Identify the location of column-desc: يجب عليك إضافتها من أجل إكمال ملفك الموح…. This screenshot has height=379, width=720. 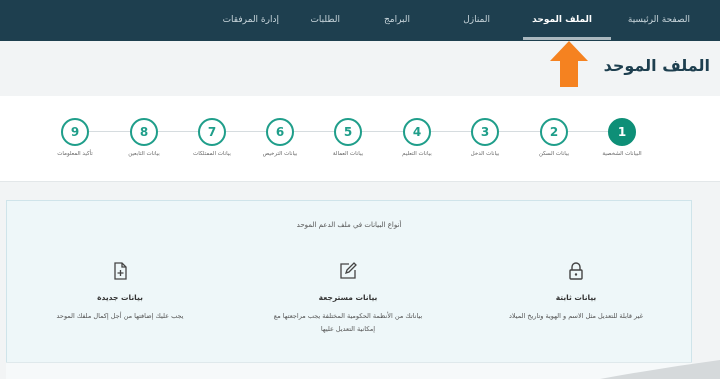
(120, 316).